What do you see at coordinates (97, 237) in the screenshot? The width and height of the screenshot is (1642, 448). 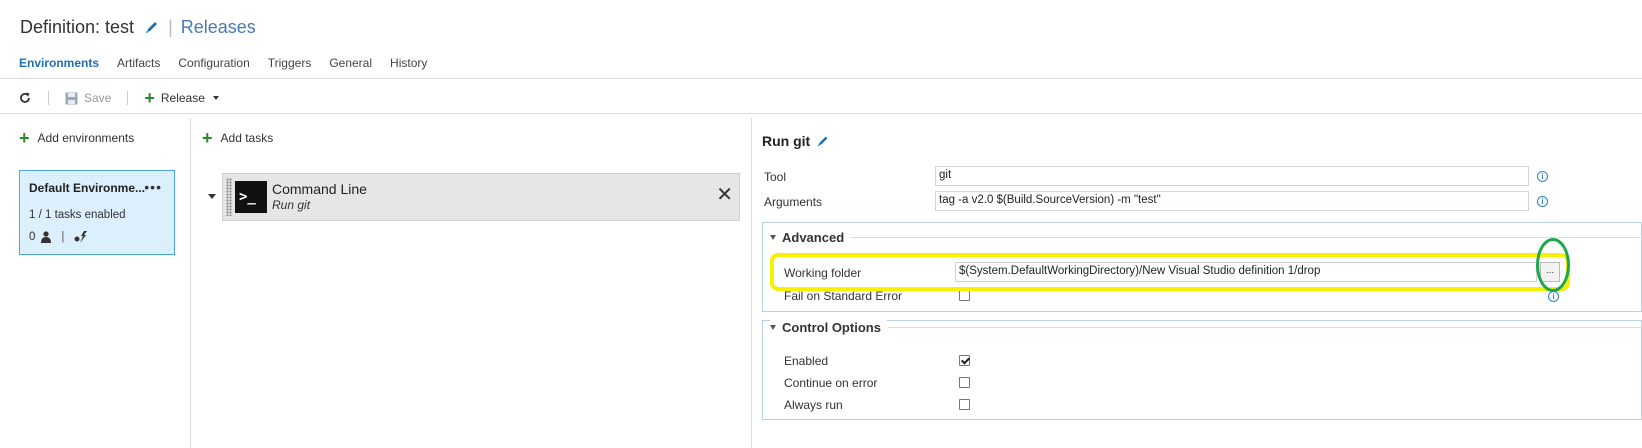 I see `environment-card-footer: 0 |` at bounding box center [97, 237].